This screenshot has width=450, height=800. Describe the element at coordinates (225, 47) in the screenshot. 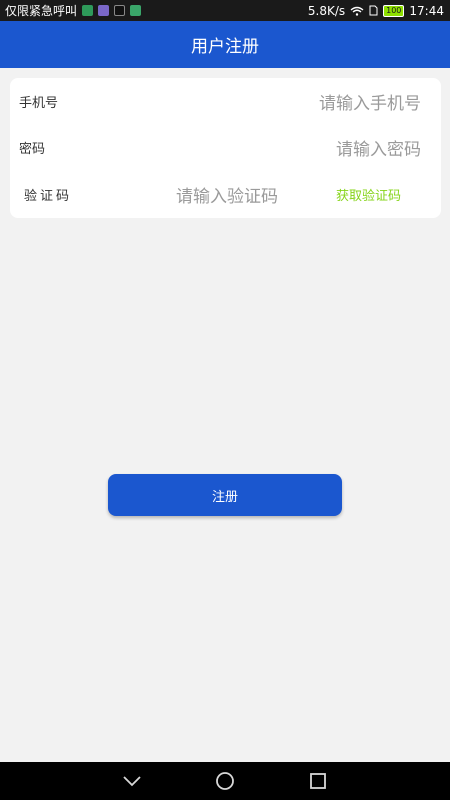

I see `page-title: 用户注册` at that location.